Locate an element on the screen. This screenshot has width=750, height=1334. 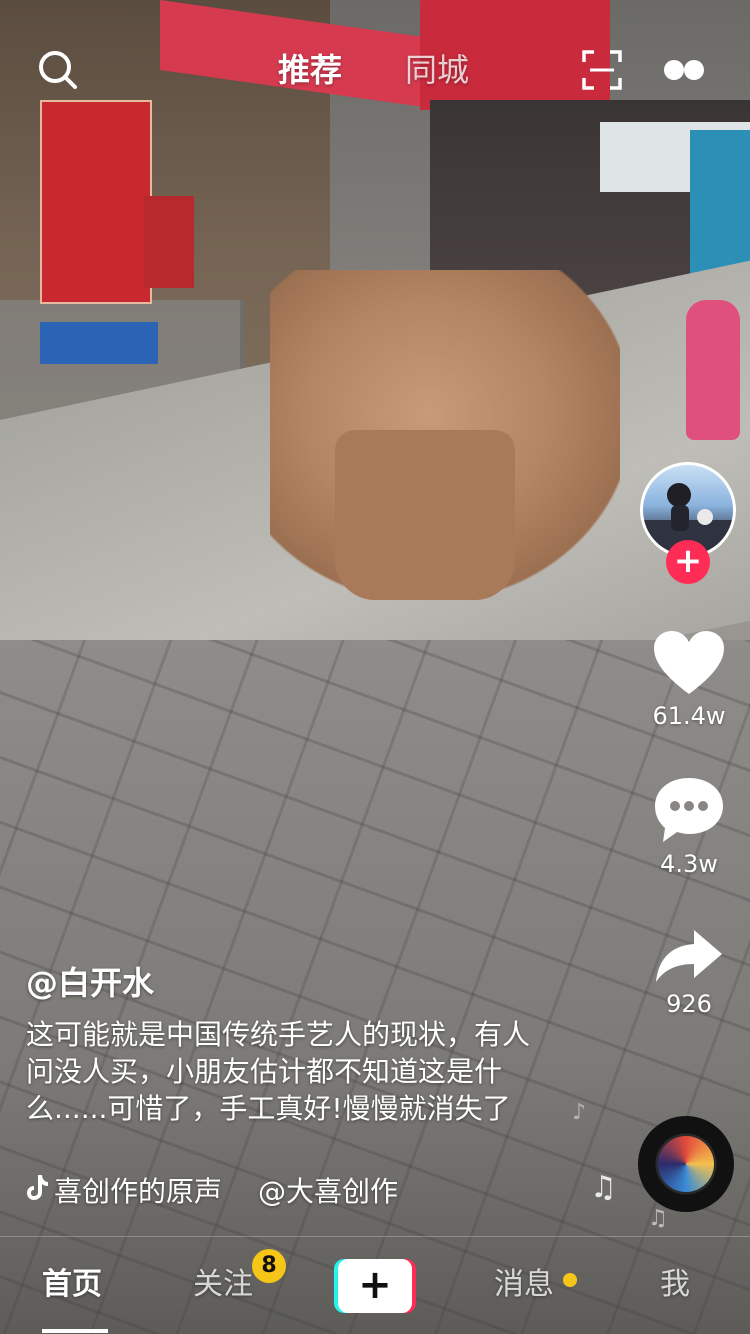
bottom-nav: 首页 关注 8 + 消息 我 is located at coordinates (375, 1285).